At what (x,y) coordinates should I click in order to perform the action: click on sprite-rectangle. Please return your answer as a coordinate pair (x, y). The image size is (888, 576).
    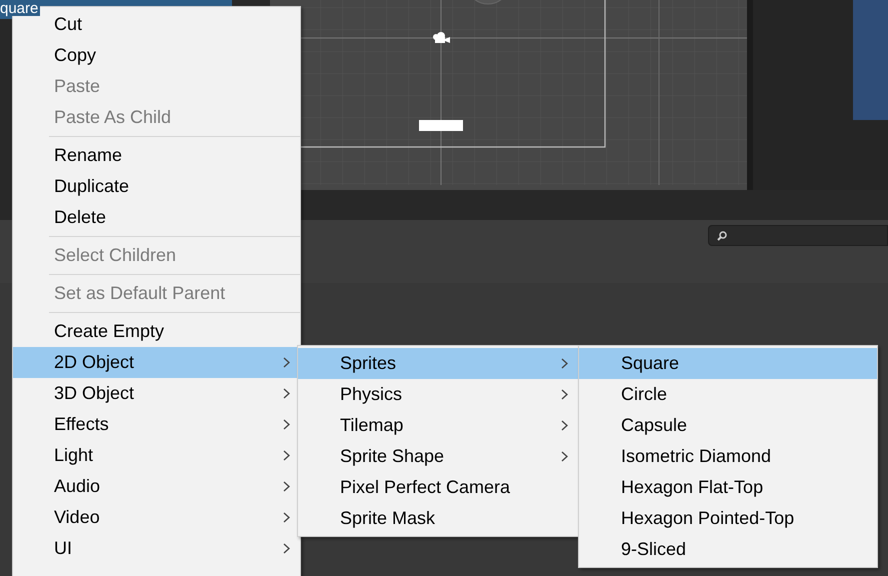
    Looking at the image, I should click on (441, 125).